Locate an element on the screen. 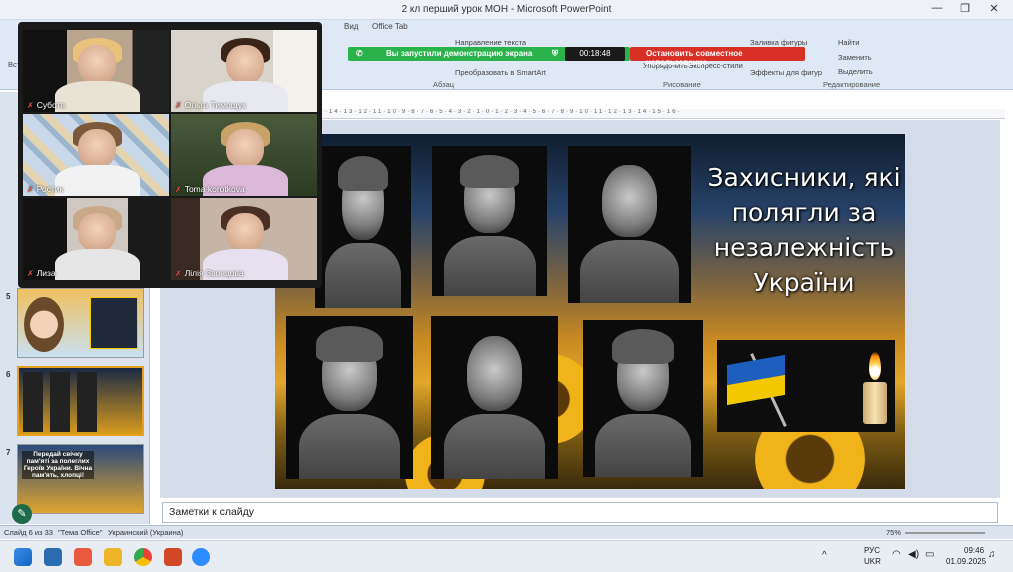  shape-fill-button: Заливка фигуры is located at coordinates (778, 42).